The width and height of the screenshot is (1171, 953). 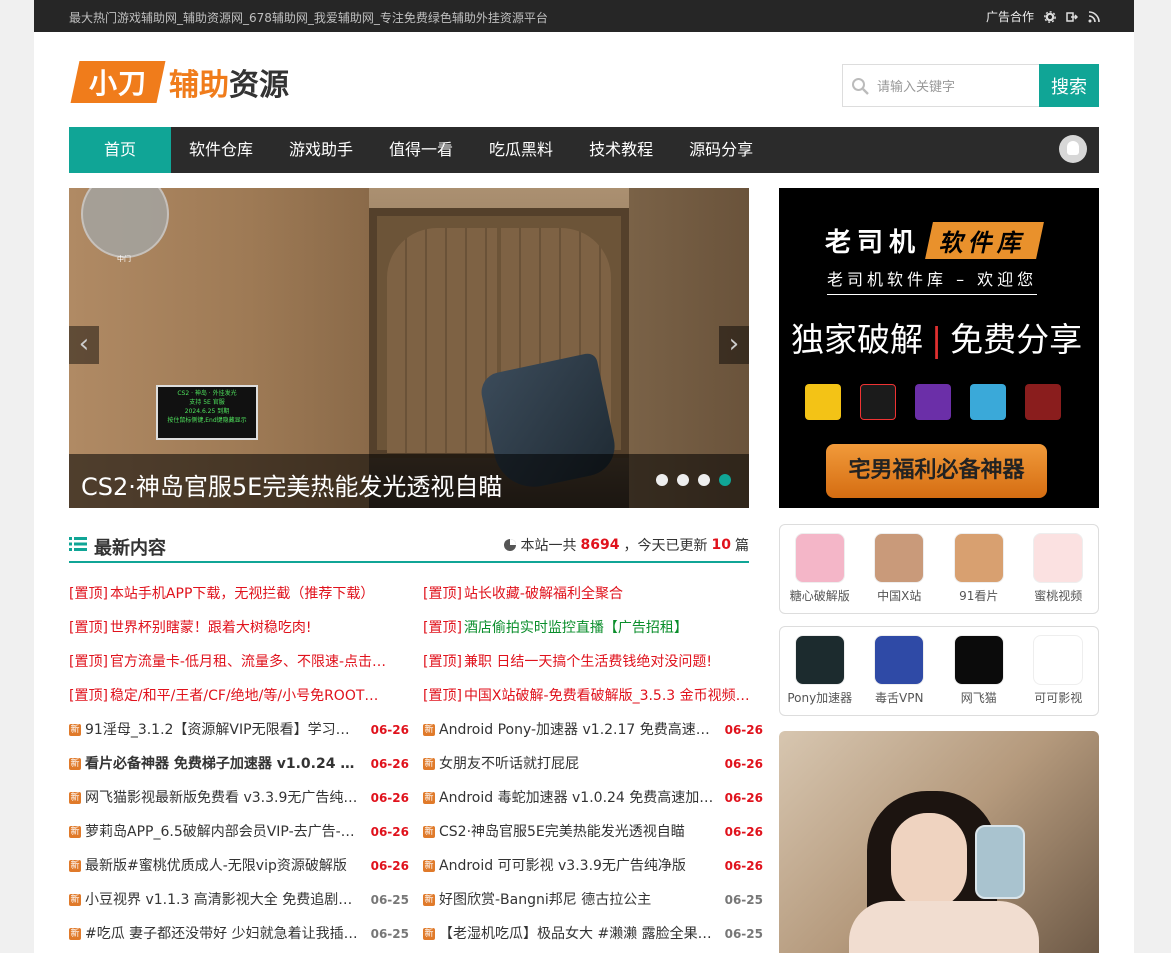 I want to click on list-item: 新最新版#蜜桃优质成人-无限vip资源破解版 06-26, so click(x=239, y=866).